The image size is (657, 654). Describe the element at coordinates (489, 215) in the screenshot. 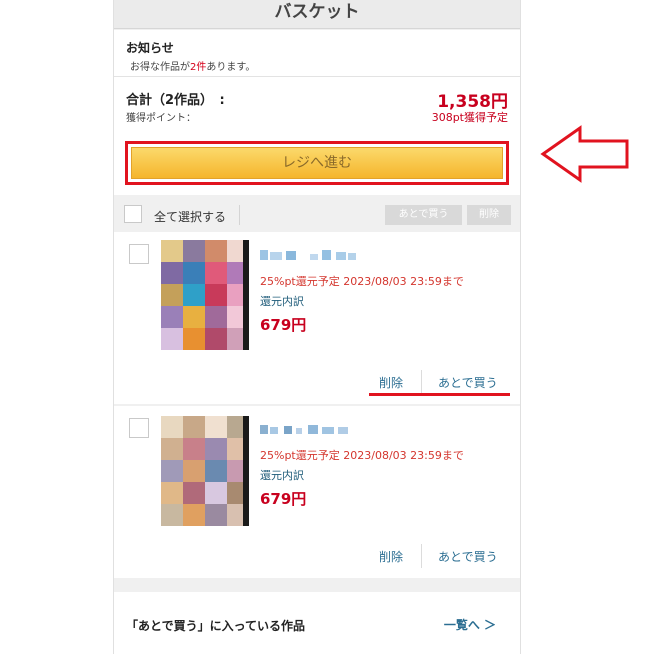

I see `bulk-delete-button: 削除` at that location.